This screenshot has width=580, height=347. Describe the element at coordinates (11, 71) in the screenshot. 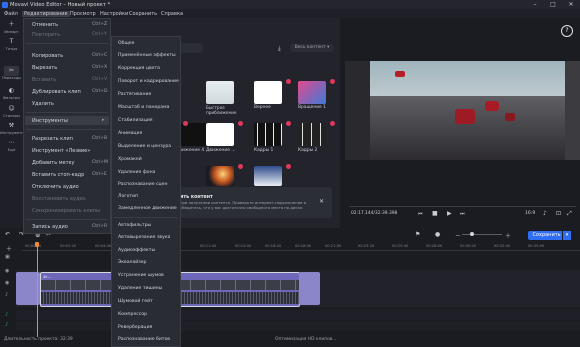

I see `transitions-icon: ✂` at that location.